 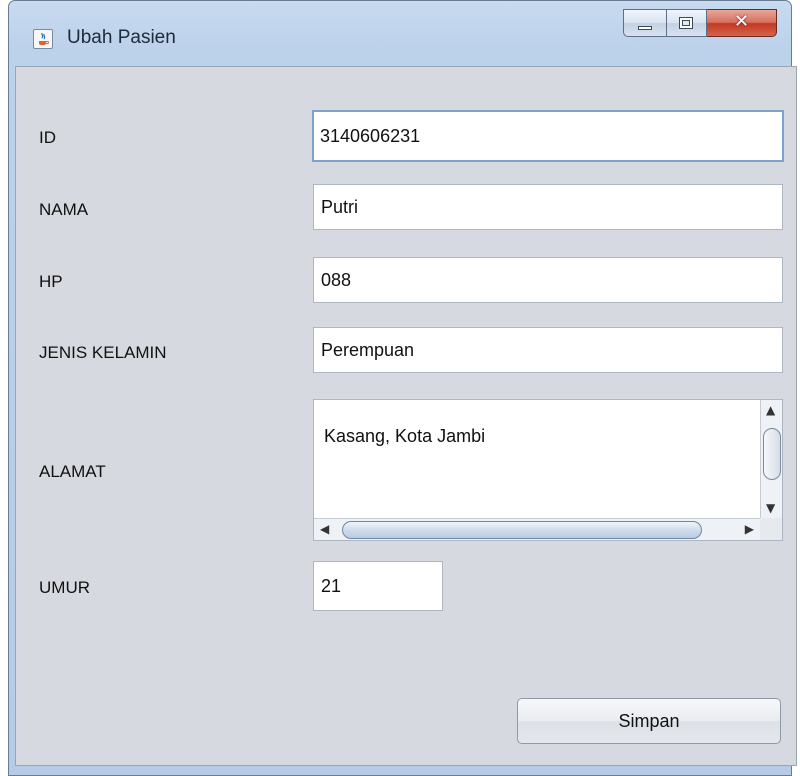 I want to click on alamat-textarea: Kasang, Kota Jambi ▲ ▼ ◀ ▶, so click(x=548, y=470).